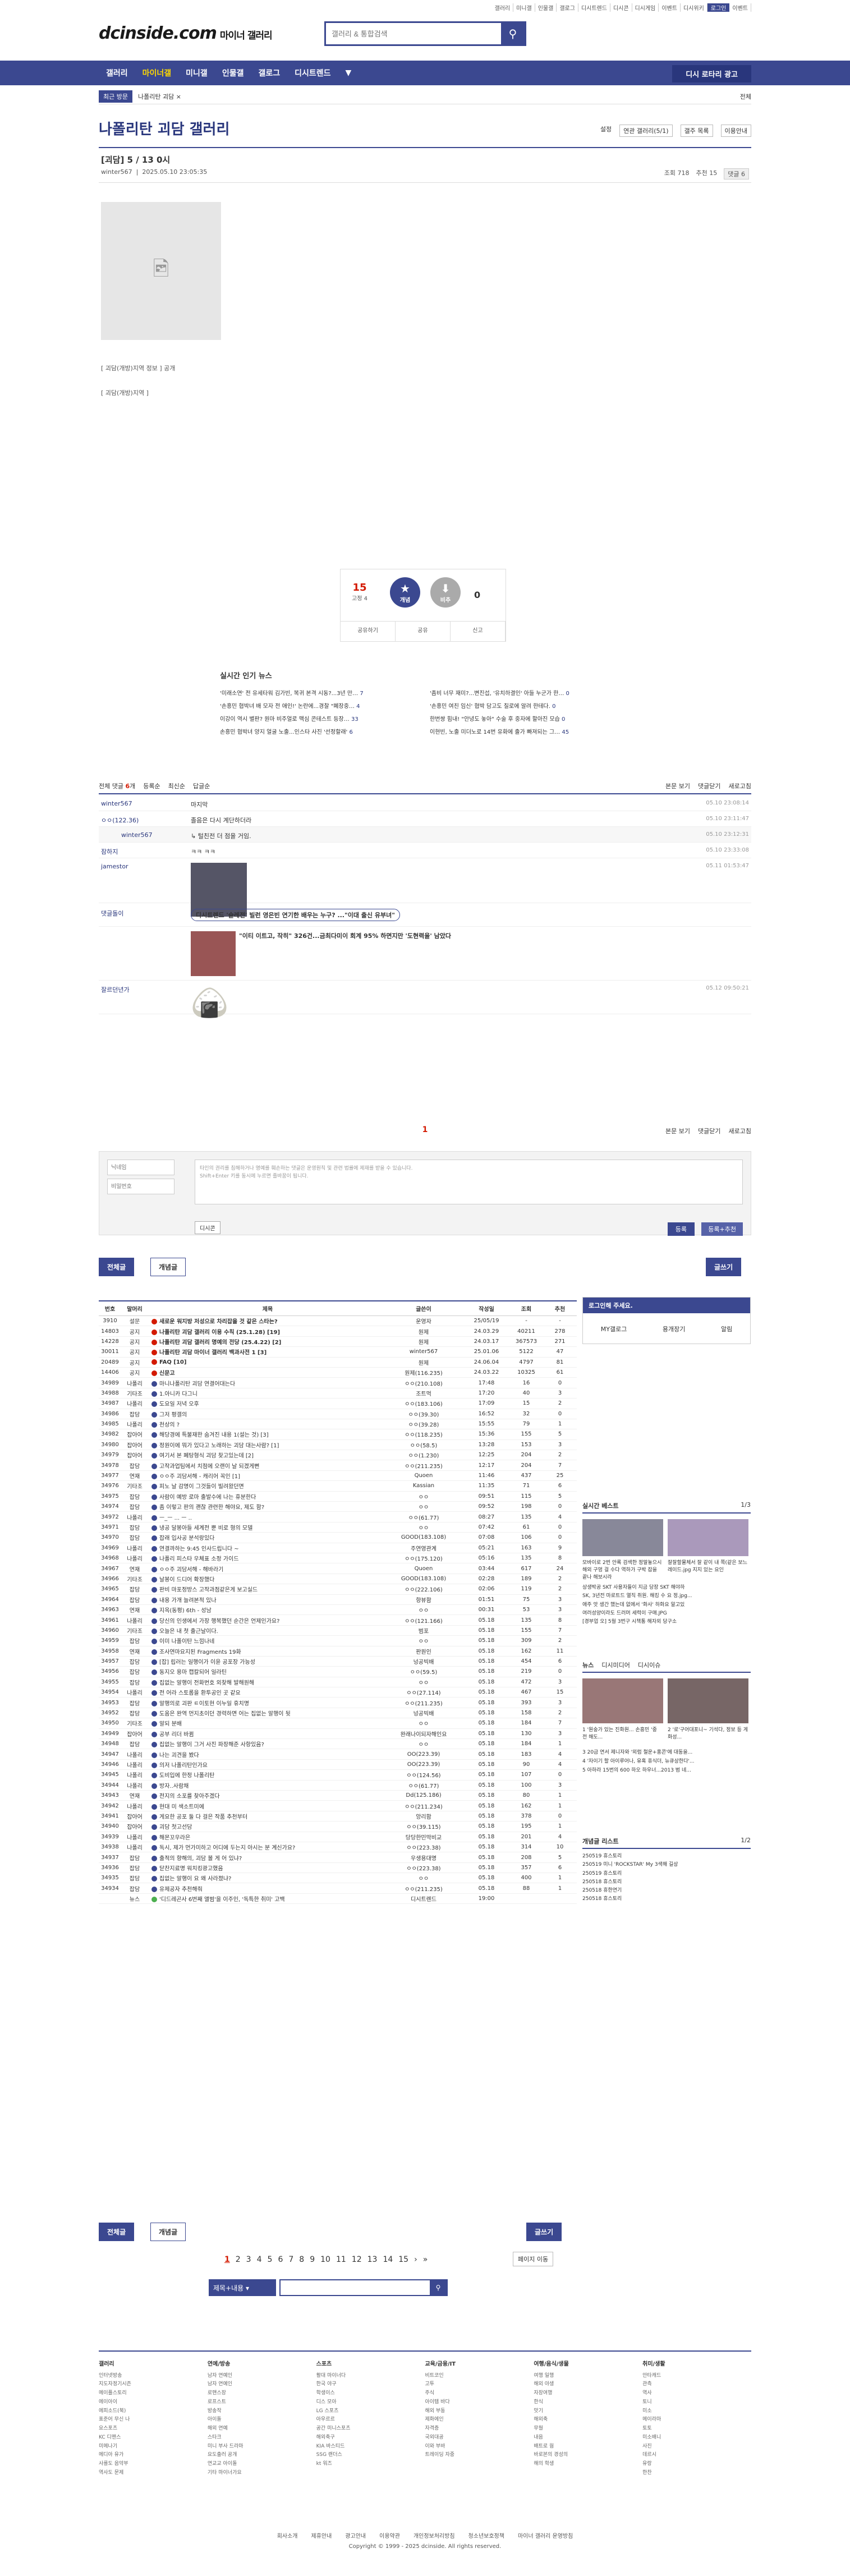 This screenshot has height=2576, width=850. I want to click on footer-link: 사를도 음악부, so click(154, 2464).